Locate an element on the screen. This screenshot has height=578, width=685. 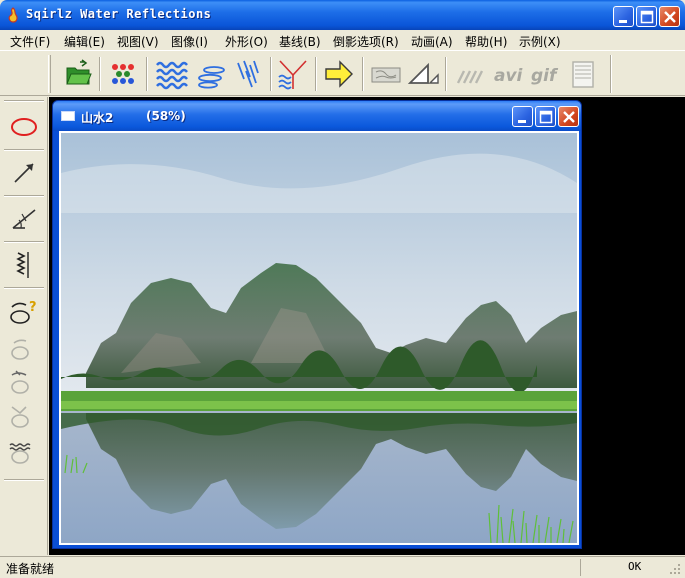
menu-shape: 外形(O) is located at coordinates (246, 41).